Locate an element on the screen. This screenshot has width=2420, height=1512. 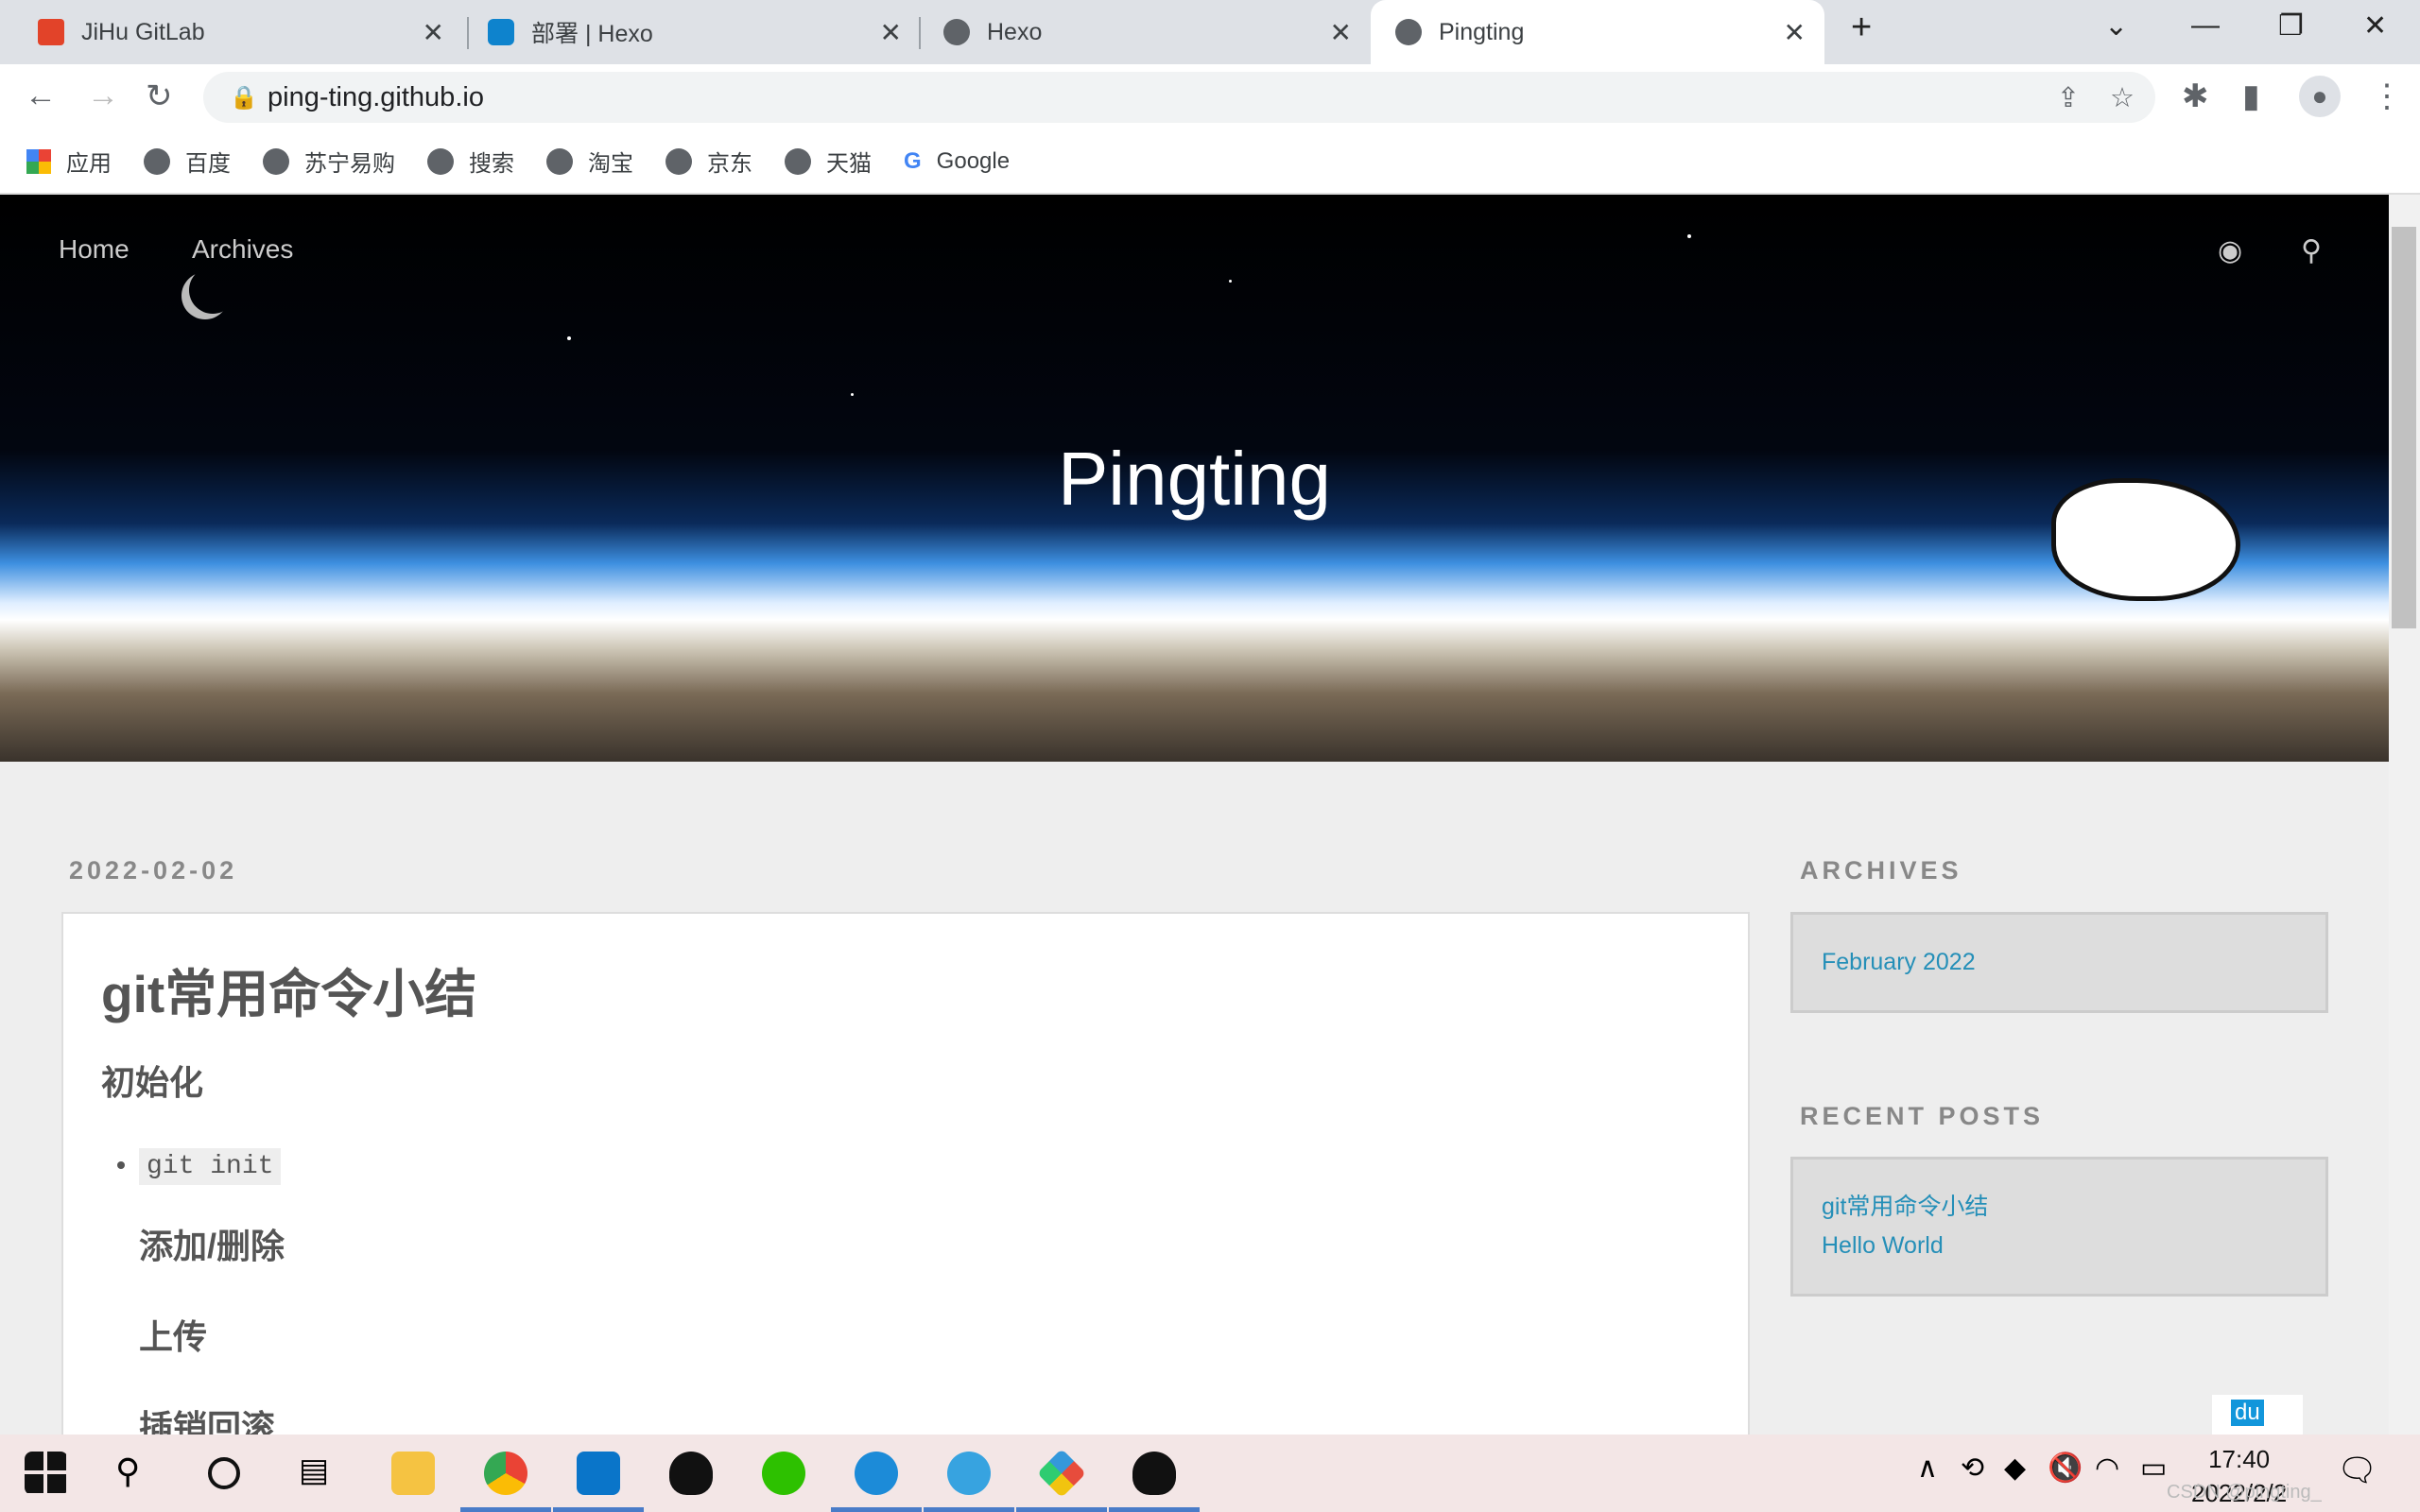
vscode-icon is located at coordinates (598, 1473).